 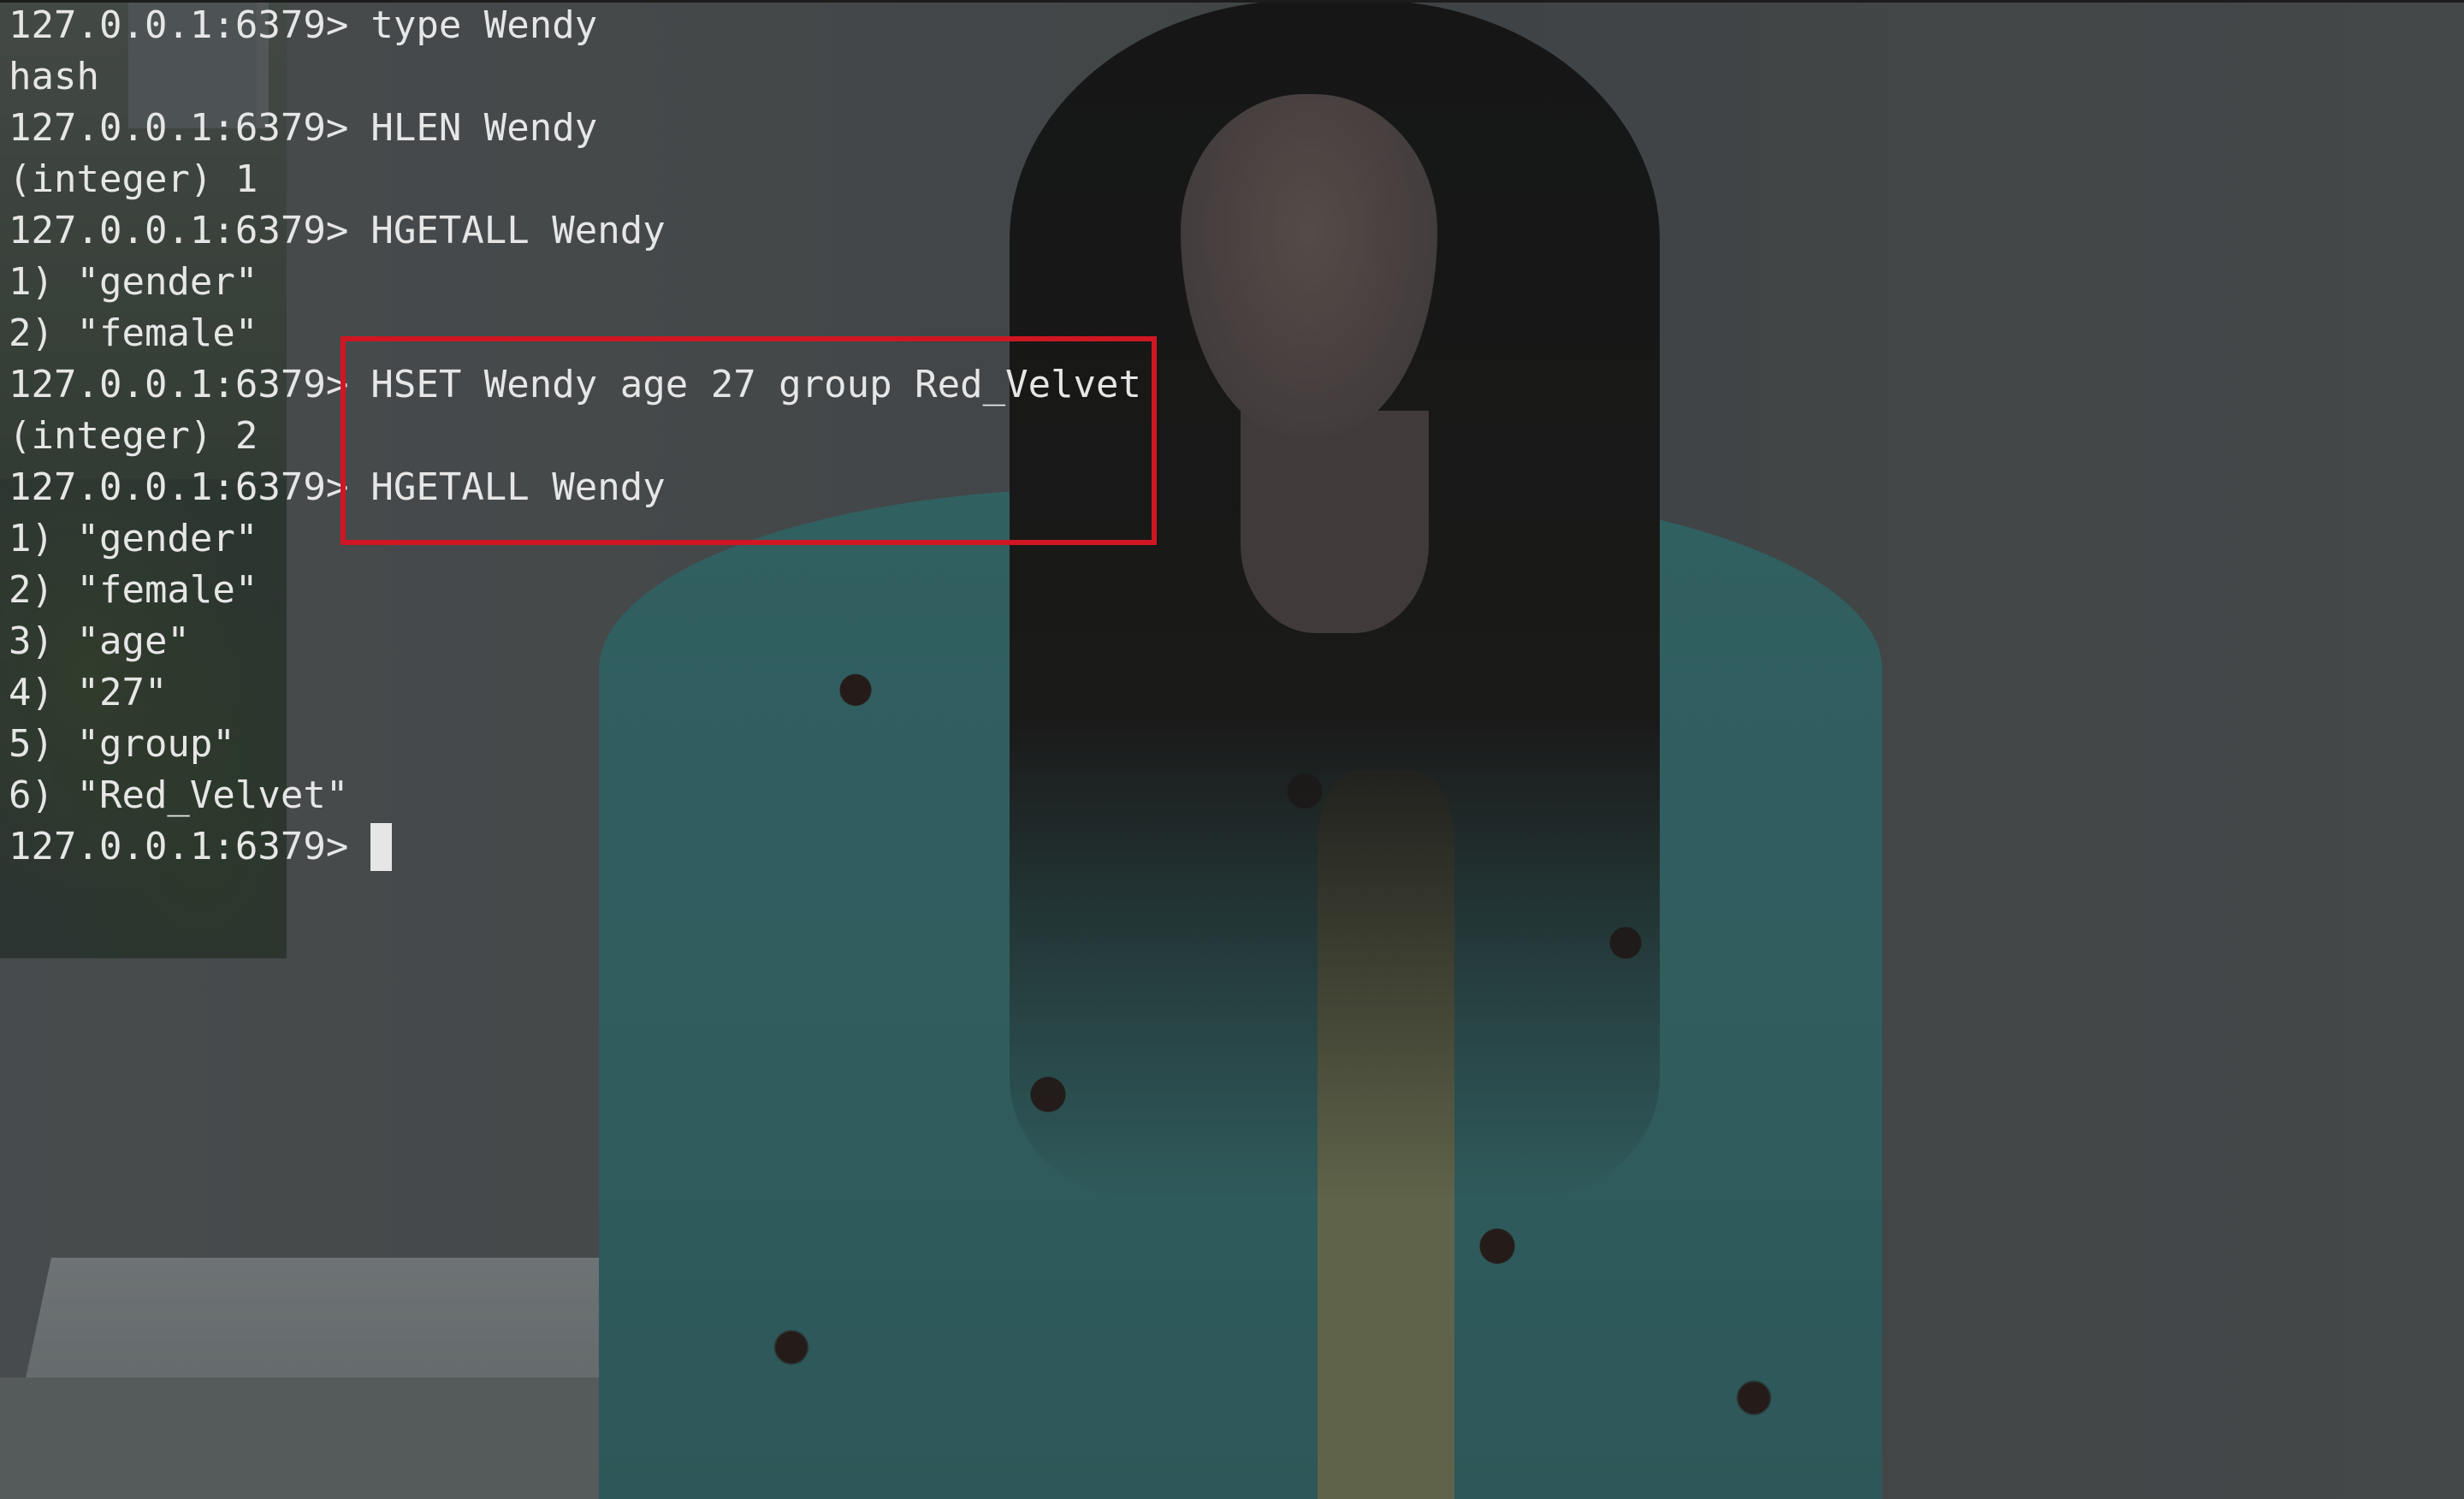 What do you see at coordinates (381, 847) in the screenshot?
I see `block-cursor-icon` at bounding box center [381, 847].